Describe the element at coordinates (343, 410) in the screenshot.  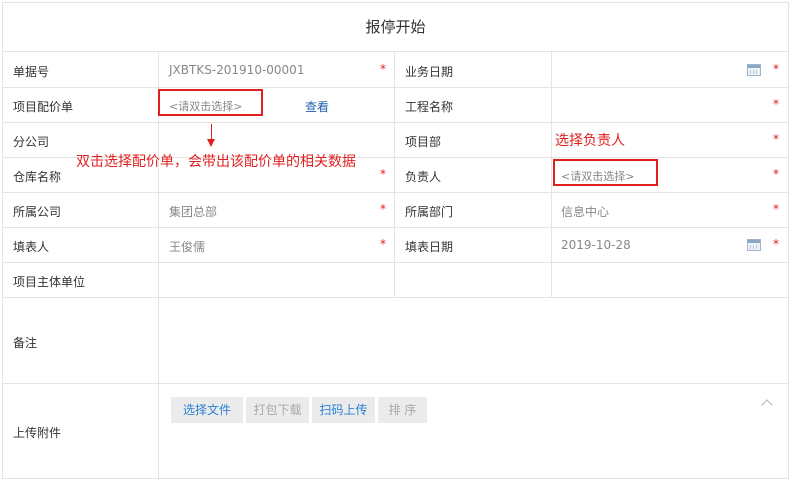
I see `scan-upload-button: 扫码上传` at that location.